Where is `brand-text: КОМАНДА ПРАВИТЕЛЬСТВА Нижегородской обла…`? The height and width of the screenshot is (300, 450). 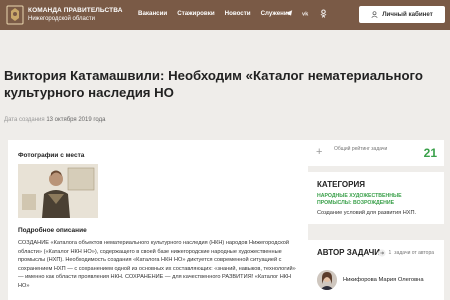
brand-text: КОМАНДА ПРАВИТЕЛЬСТВА Нижегородской обла… is located at coordinates (75, 15).